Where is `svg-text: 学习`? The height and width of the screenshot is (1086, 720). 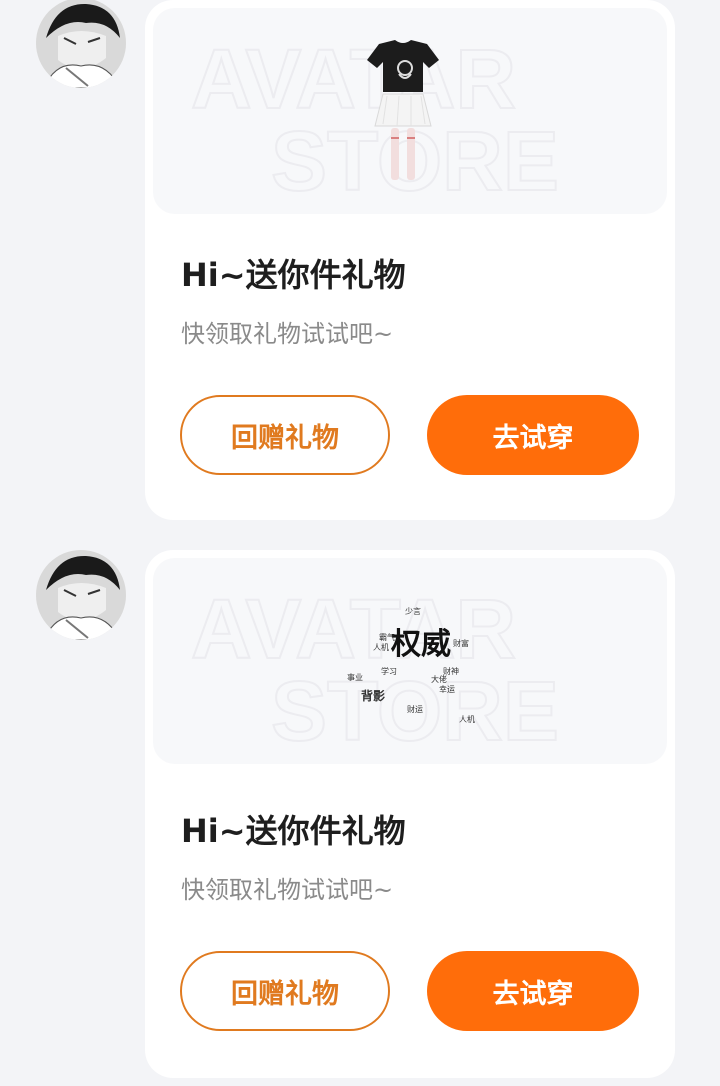 svg-text: 学习 is located at coordinates (389, 671).